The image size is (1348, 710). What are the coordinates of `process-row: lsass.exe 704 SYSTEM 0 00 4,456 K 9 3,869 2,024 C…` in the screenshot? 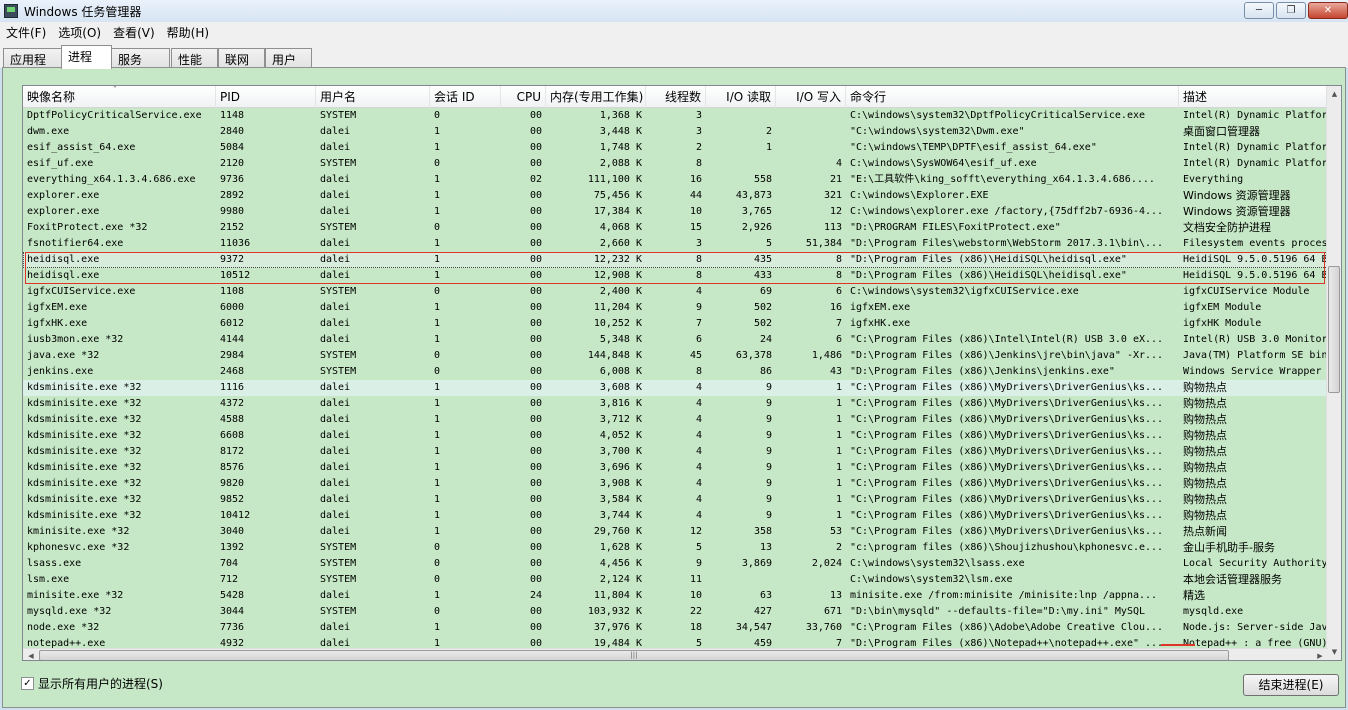 It's located at (675, 564).